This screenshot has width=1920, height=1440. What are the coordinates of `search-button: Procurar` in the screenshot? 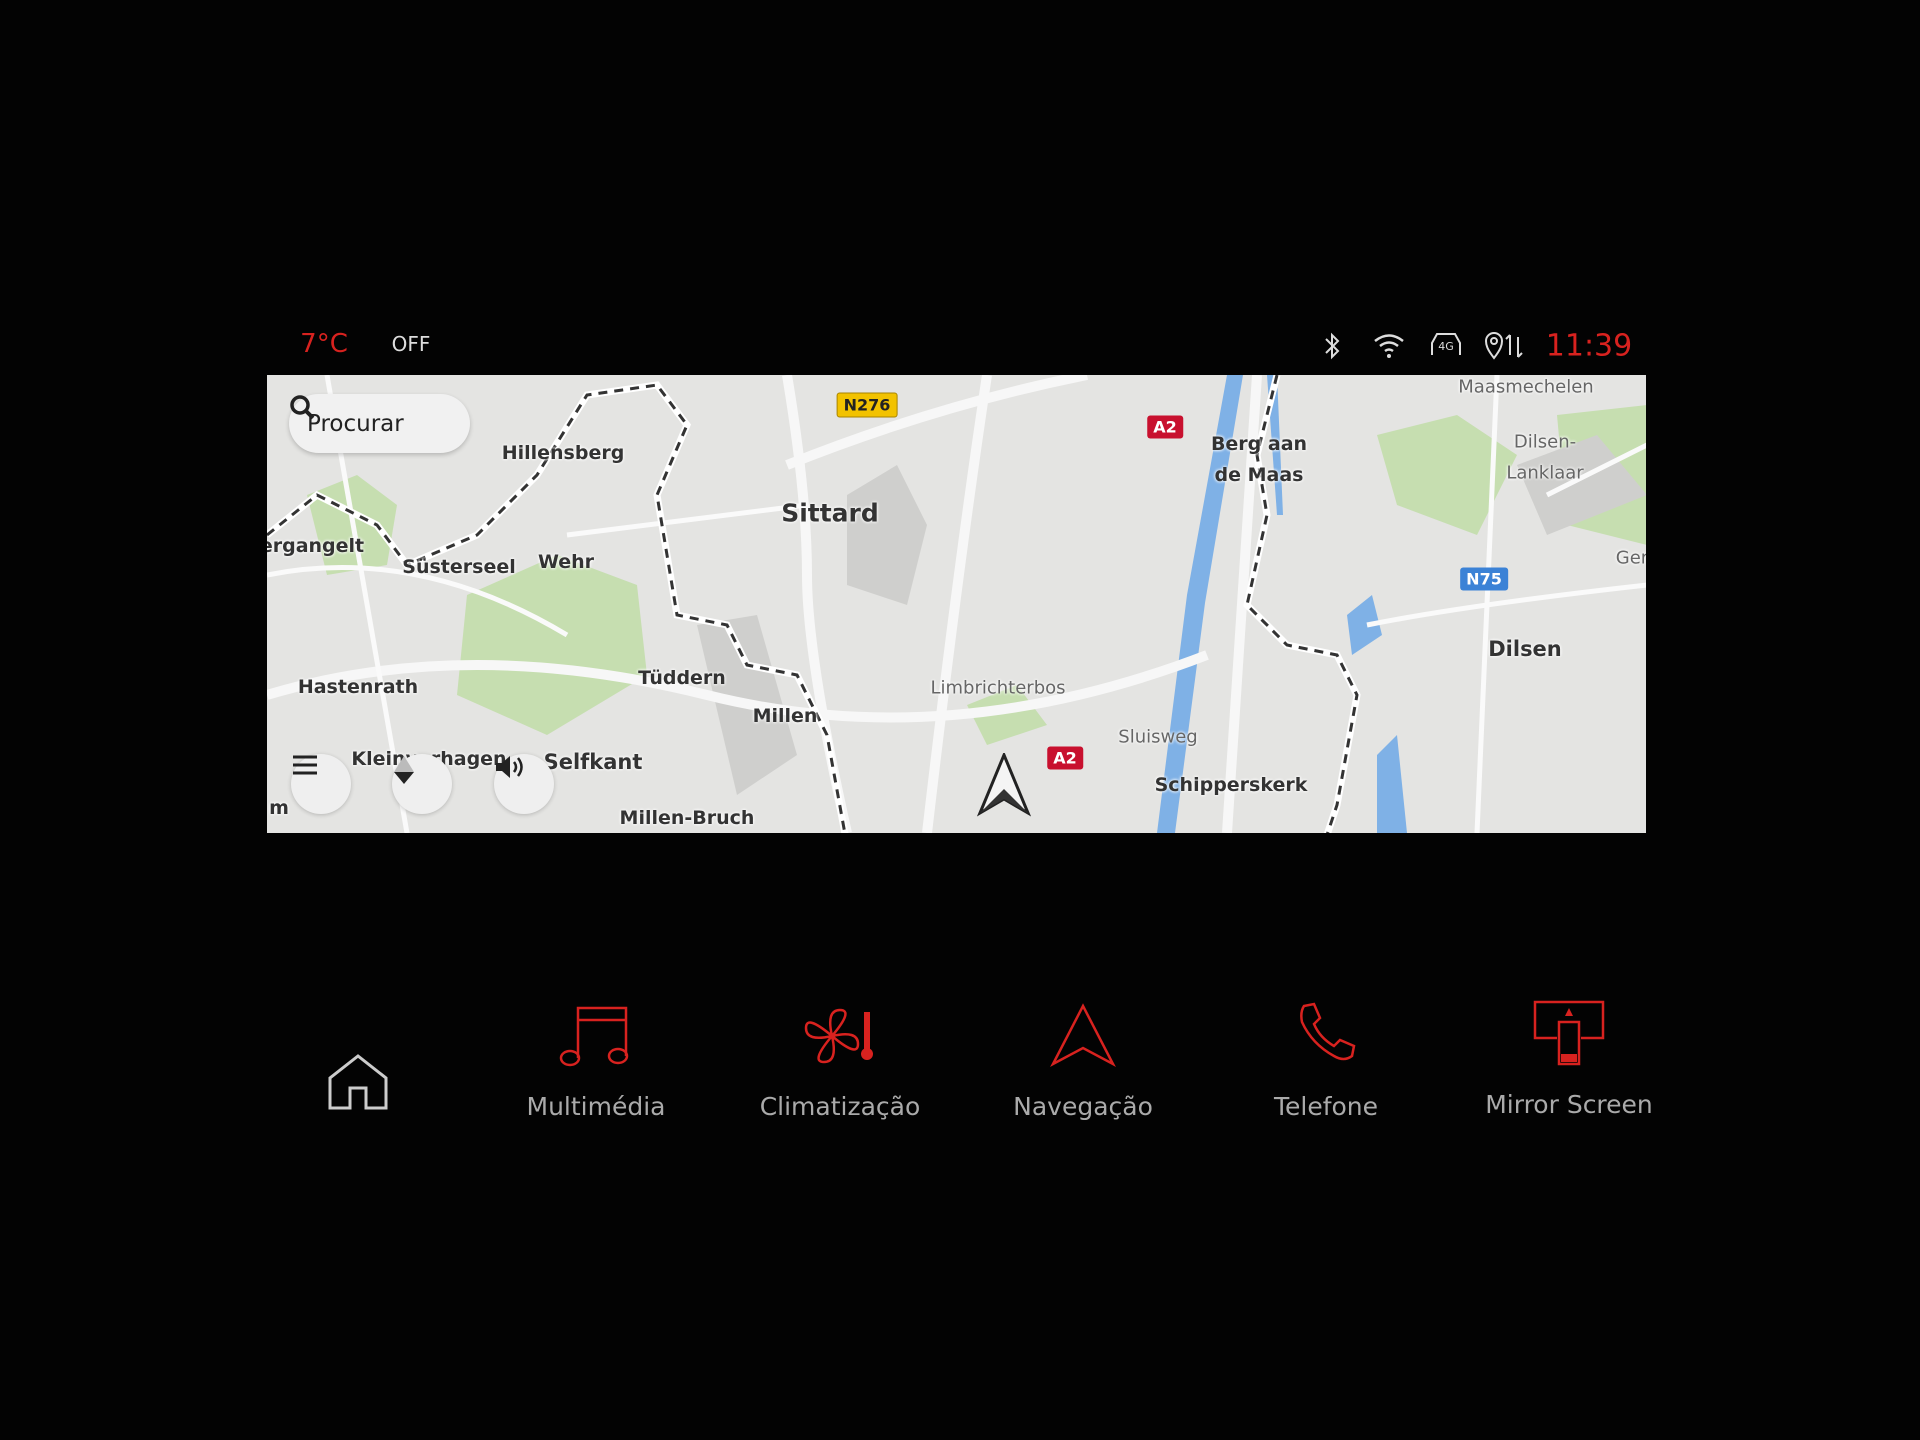 It's located at (379, 423).